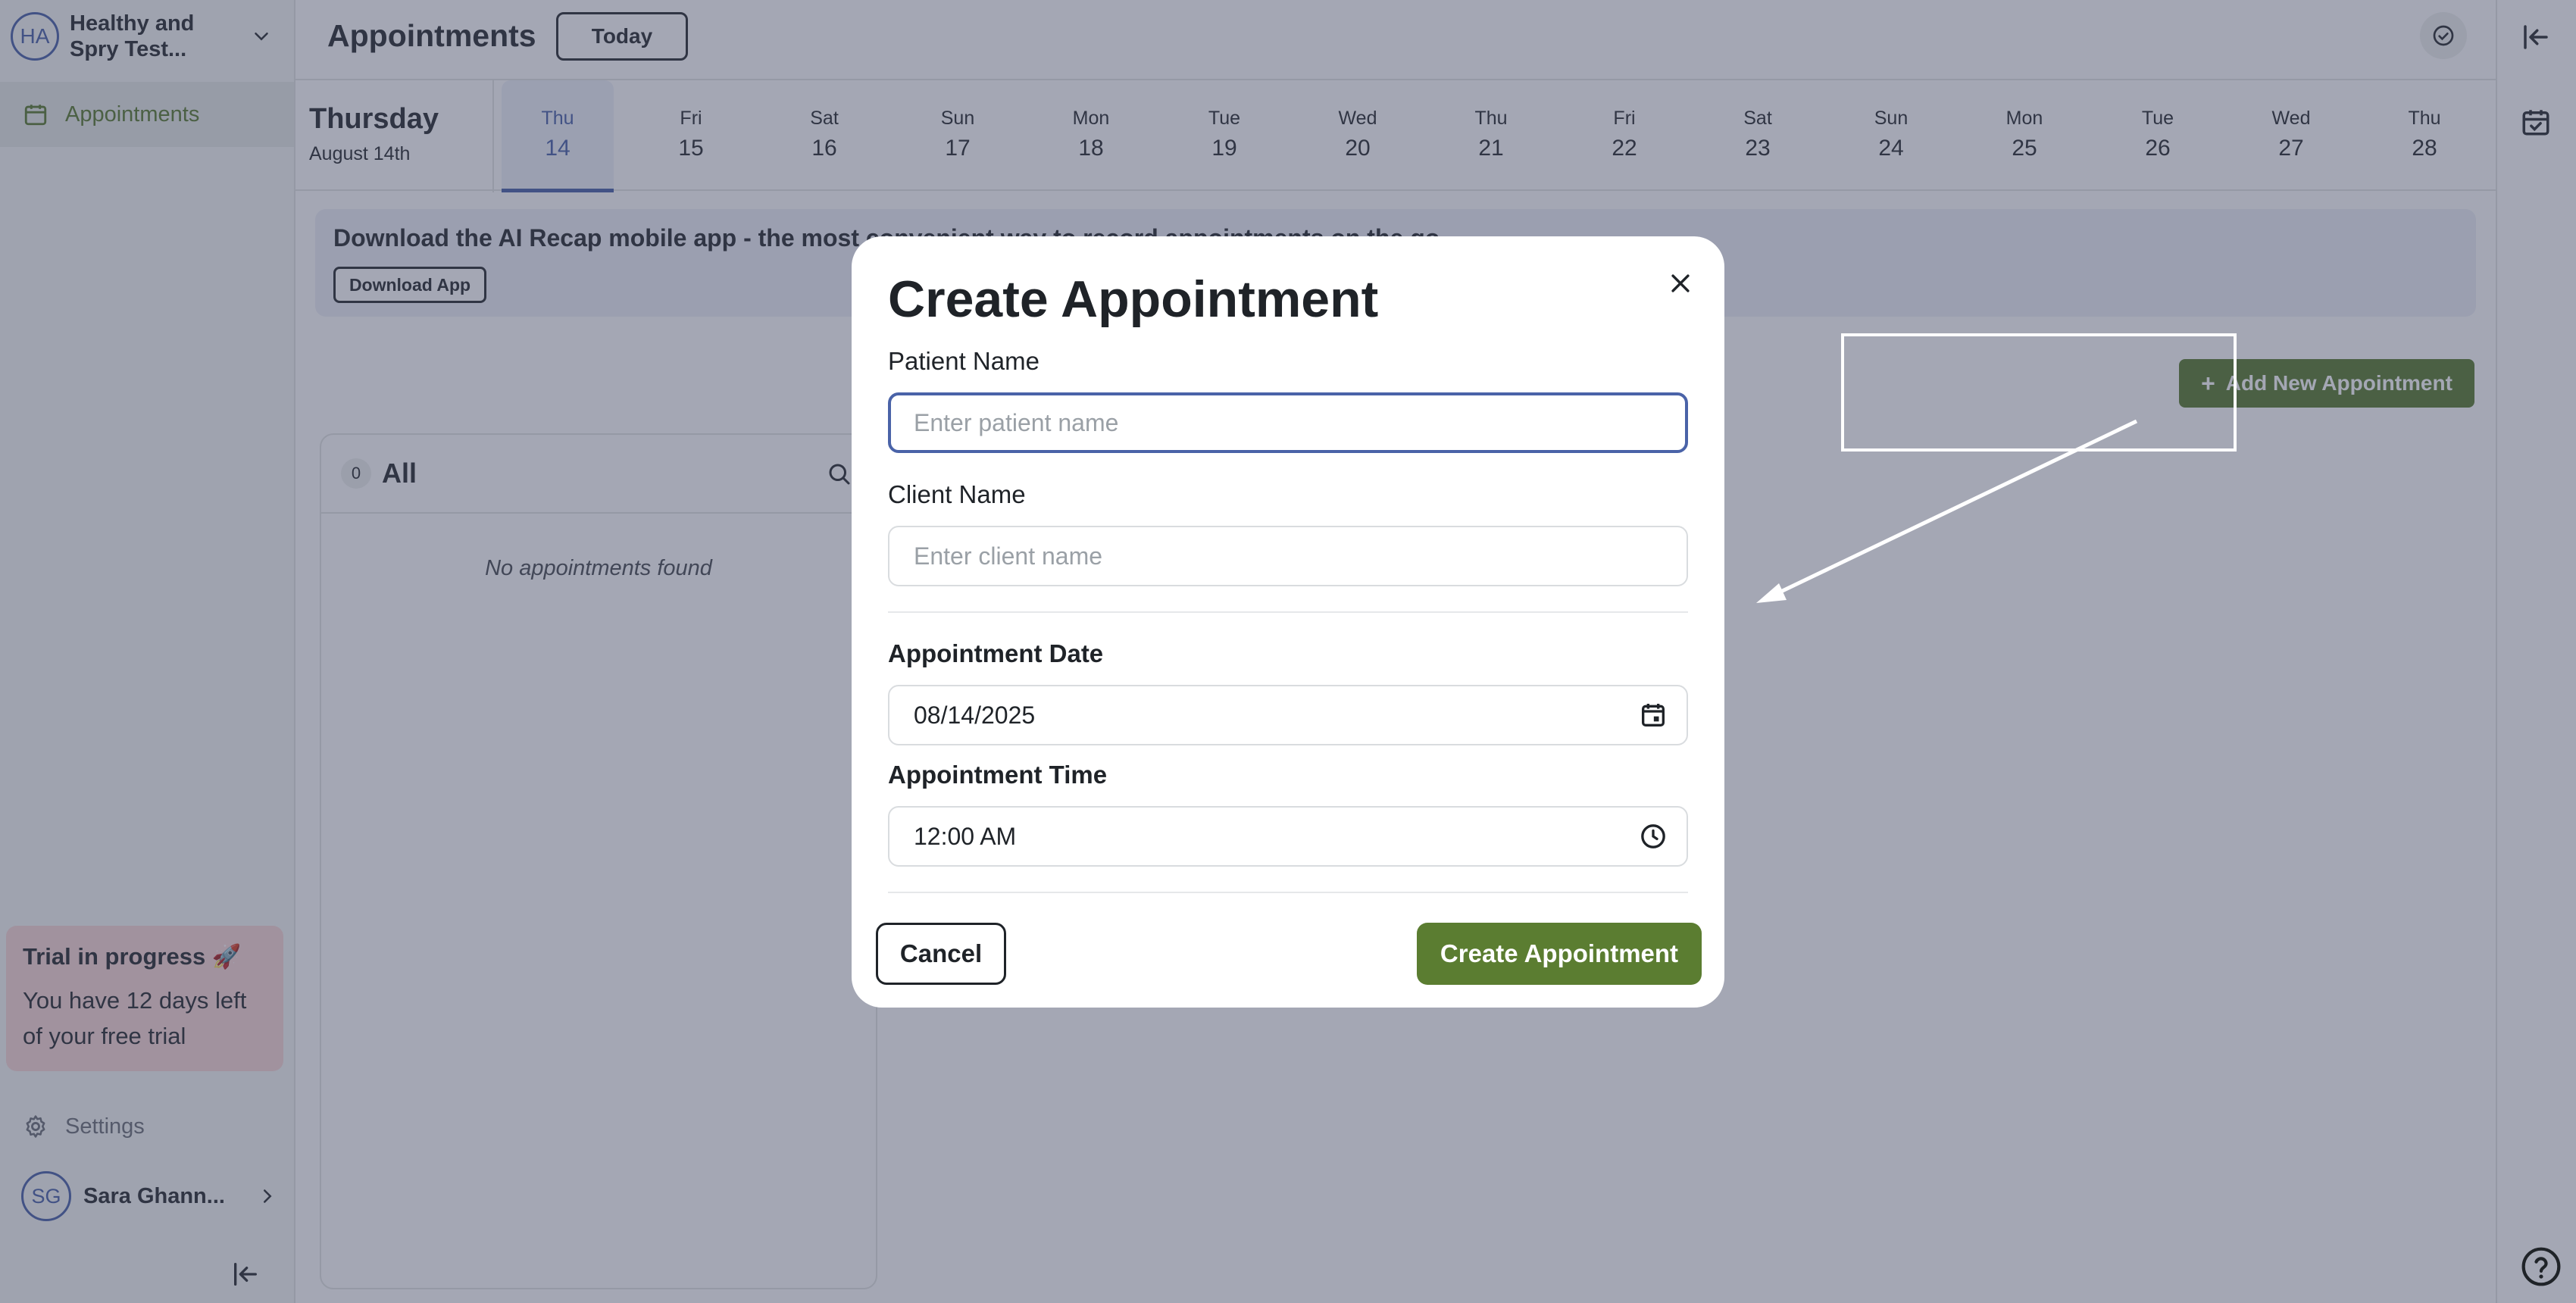 Image resolution: width=2576 pixels, height=1303 pixels. I want to click on appointment-date-label: Appointment Date, so click(996, 653).